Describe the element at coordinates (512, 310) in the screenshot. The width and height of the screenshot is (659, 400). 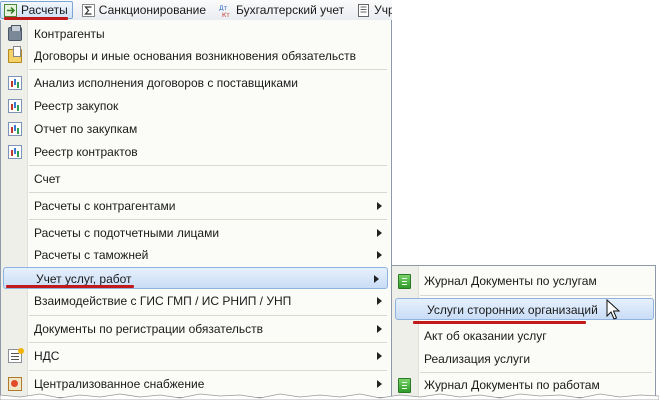
I see `submenu-item-label: Услуги сторонних организаций` at that location.